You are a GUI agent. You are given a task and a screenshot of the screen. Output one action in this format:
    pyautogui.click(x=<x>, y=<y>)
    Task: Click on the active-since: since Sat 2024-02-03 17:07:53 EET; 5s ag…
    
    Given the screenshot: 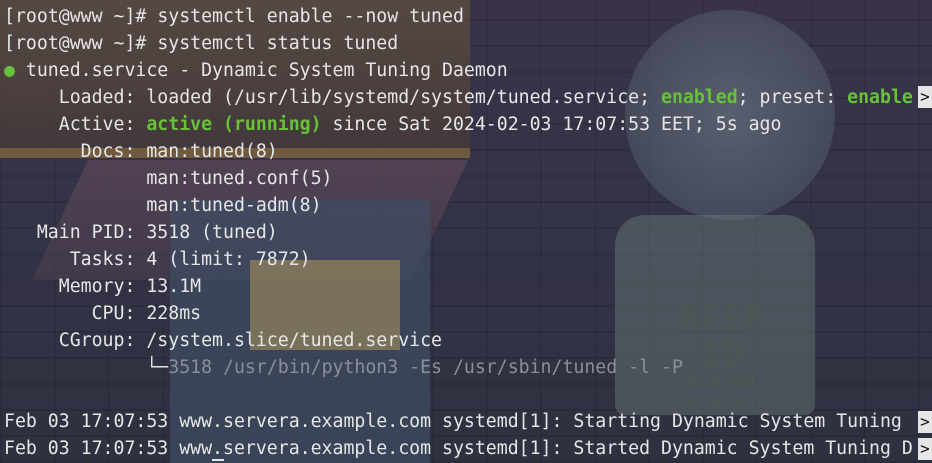 What is the action you would take?
    pyautogui.click(x=551, y=124)
    